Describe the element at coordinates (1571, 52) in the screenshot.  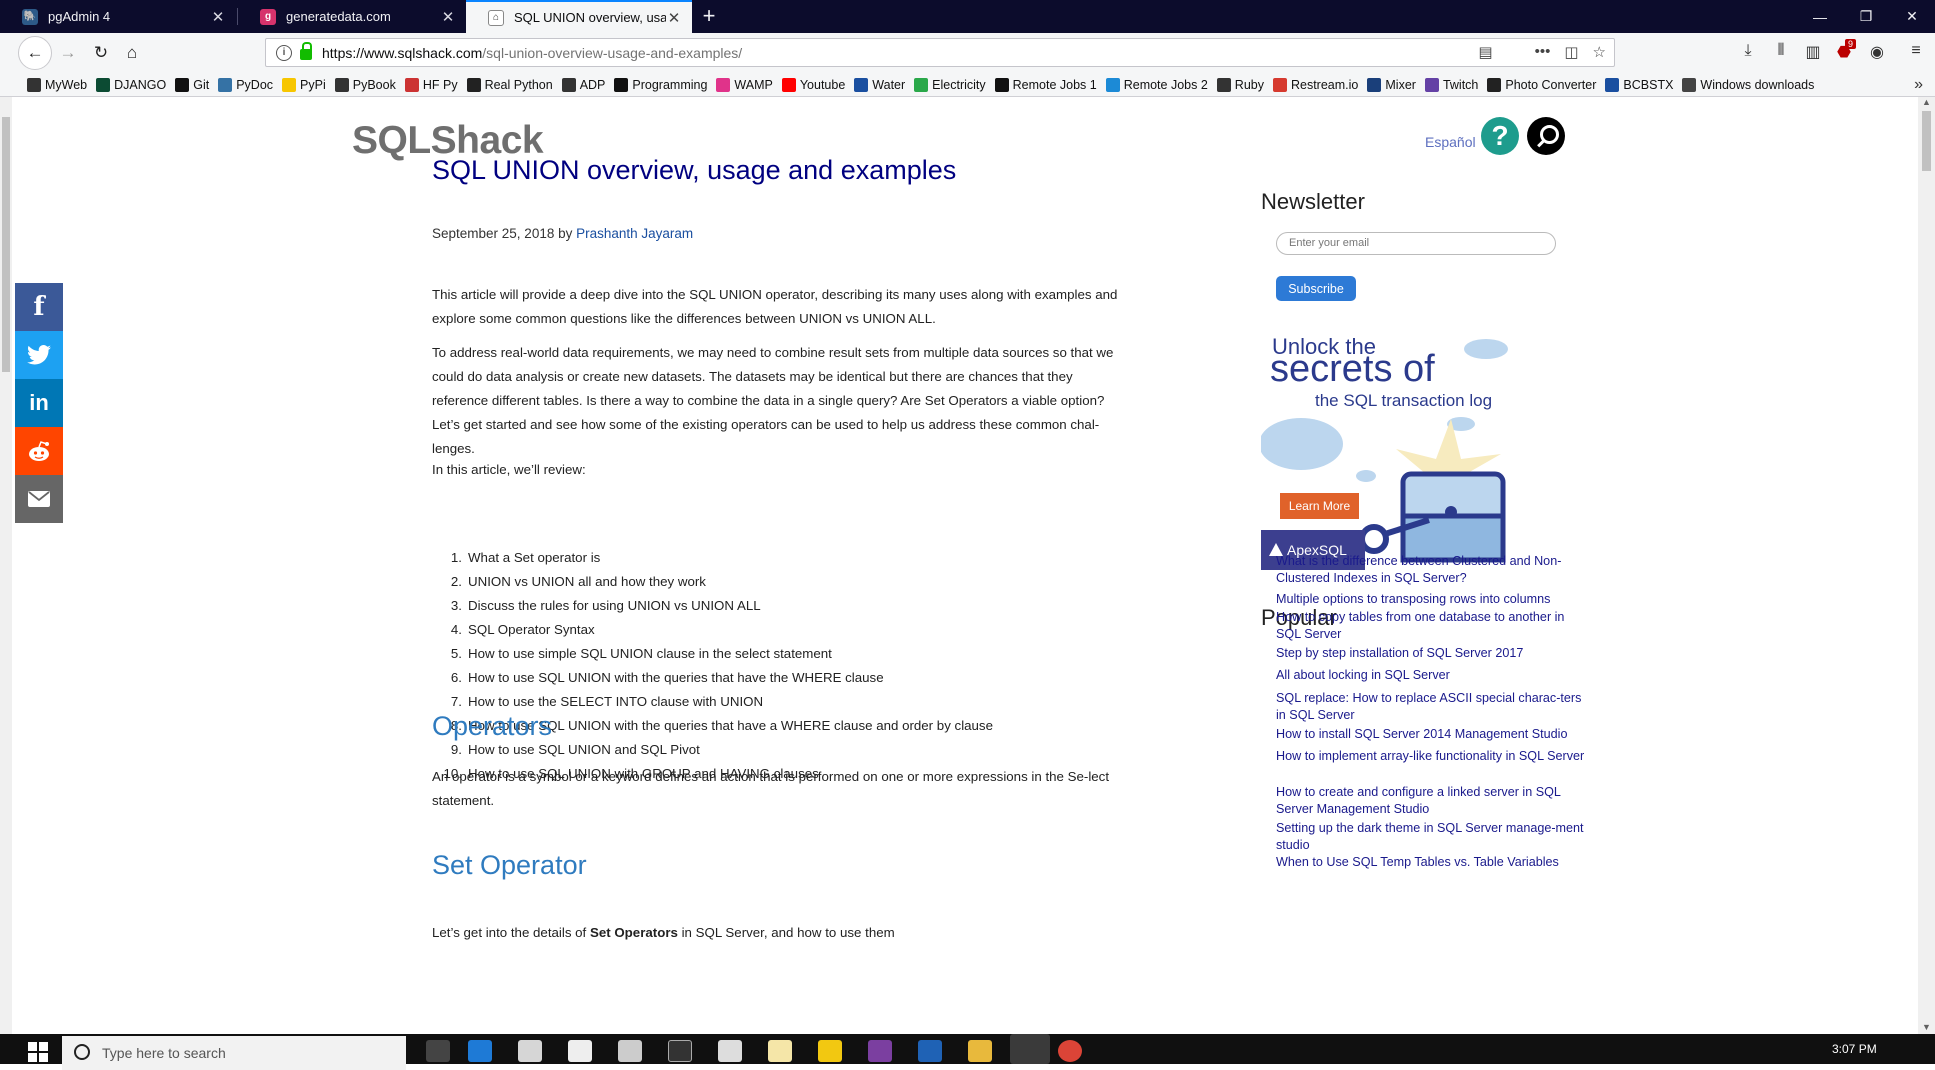
I see `pocket-icon: ◫` at that location.